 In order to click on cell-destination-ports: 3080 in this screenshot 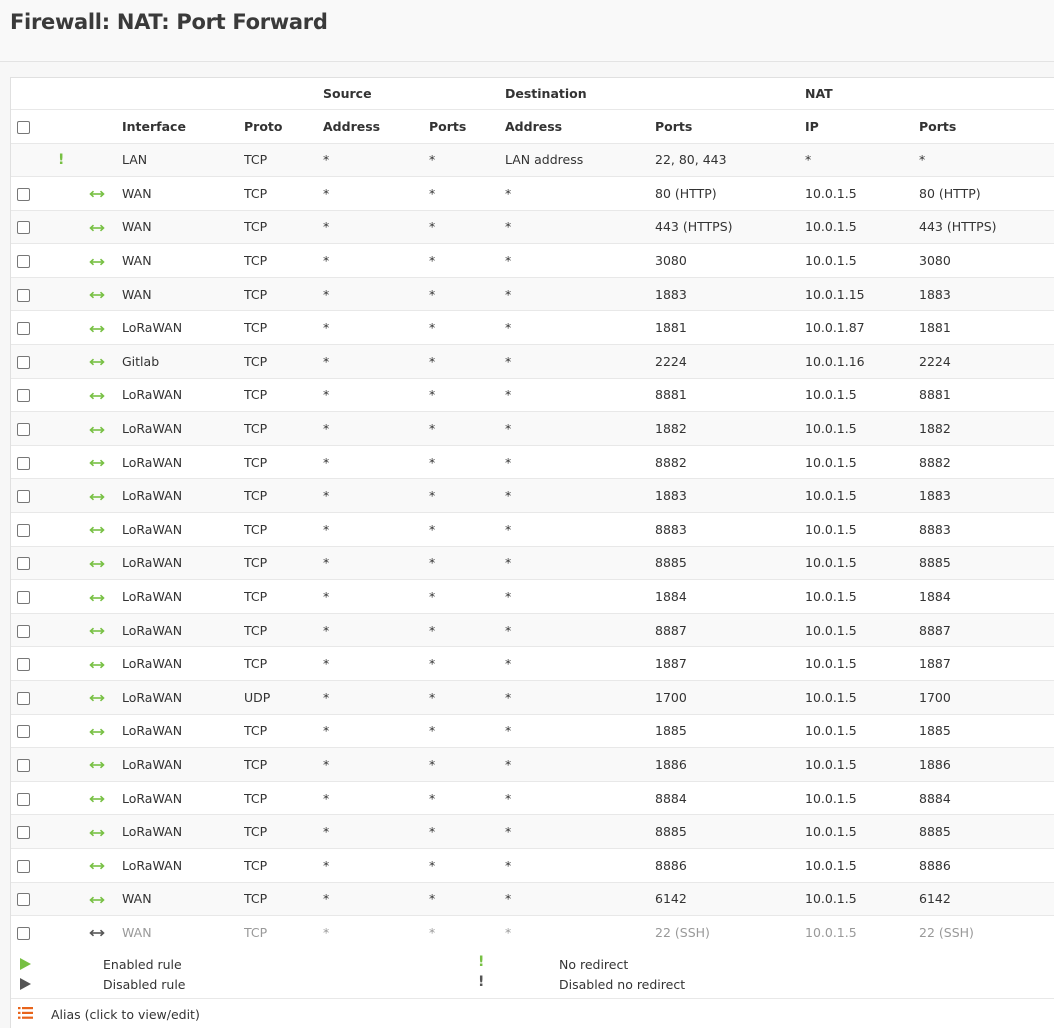, I will do `click(730, 260)`.